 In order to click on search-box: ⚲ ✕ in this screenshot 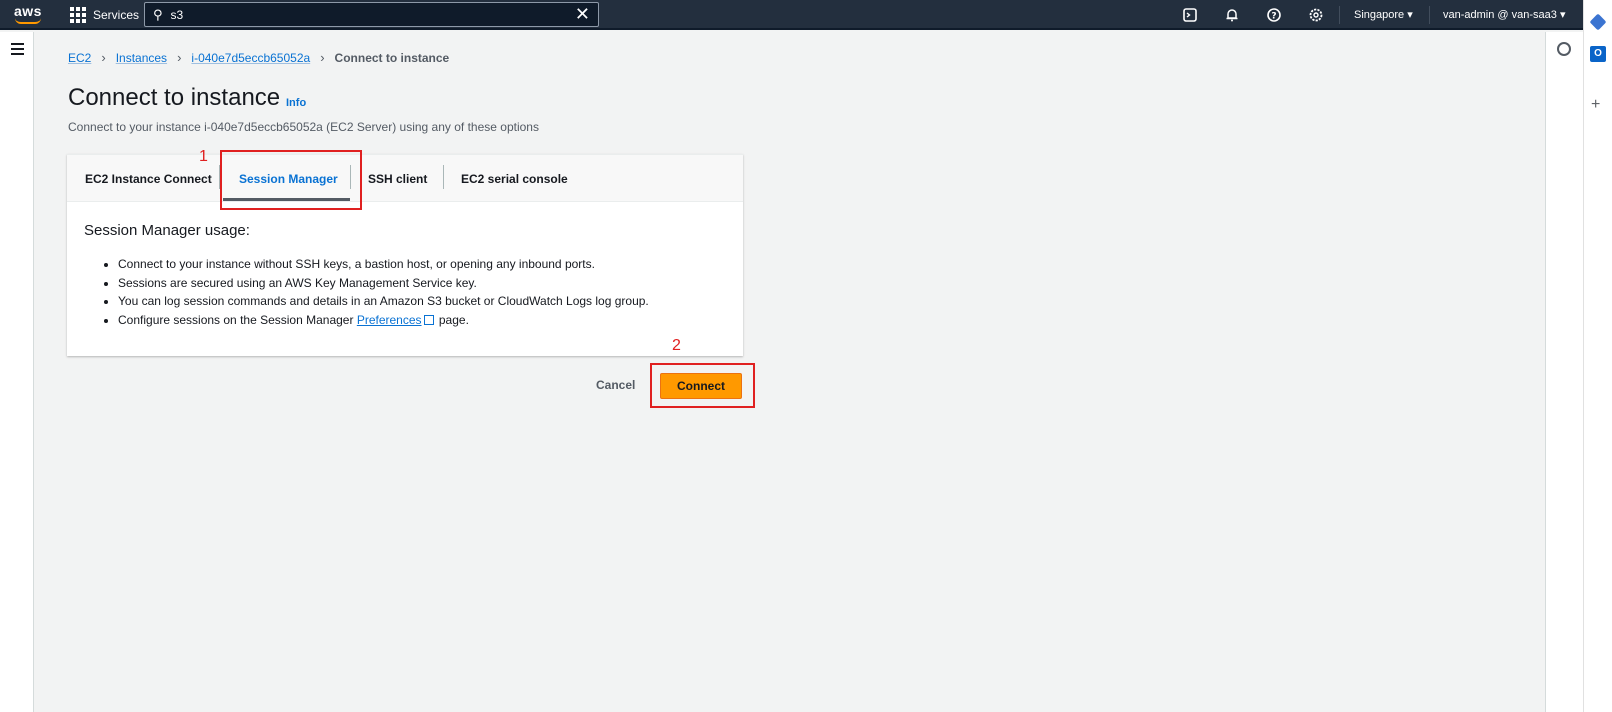, I will do `click(371, 14)`.